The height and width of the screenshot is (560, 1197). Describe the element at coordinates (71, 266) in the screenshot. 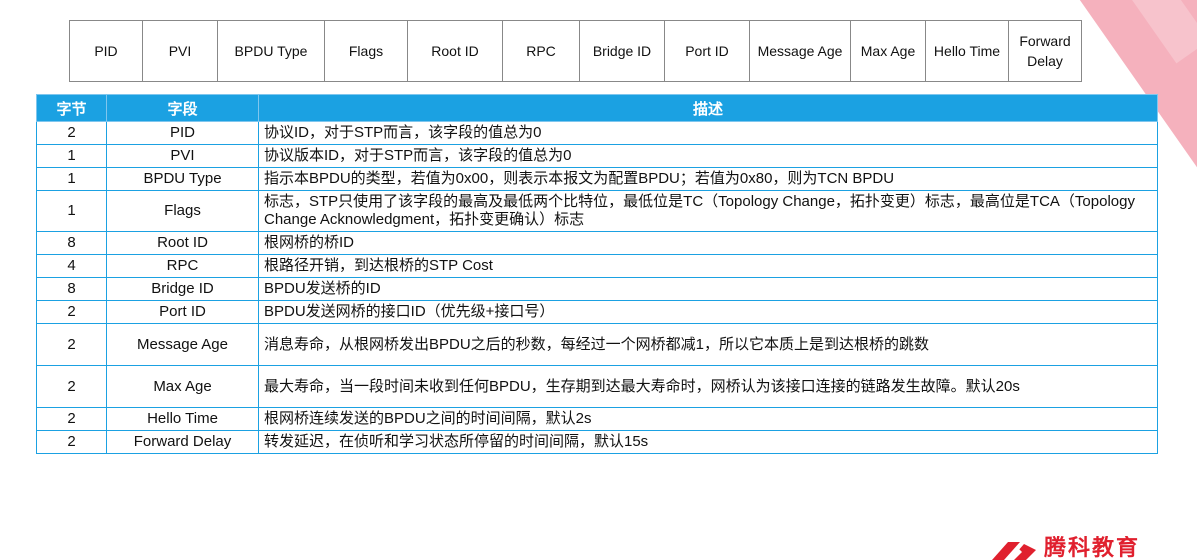

I see `cell-bytes: 4` at that location.